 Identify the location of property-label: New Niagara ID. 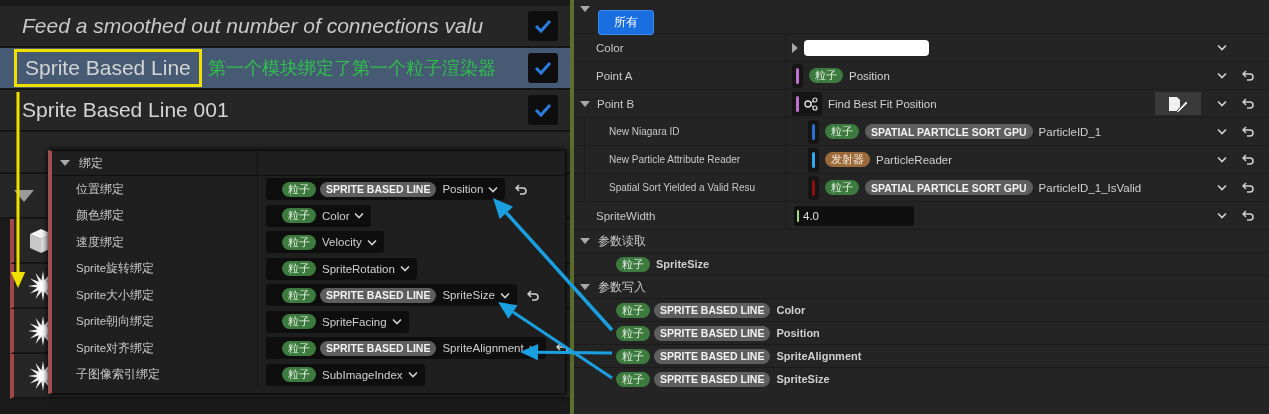
(644, 131).